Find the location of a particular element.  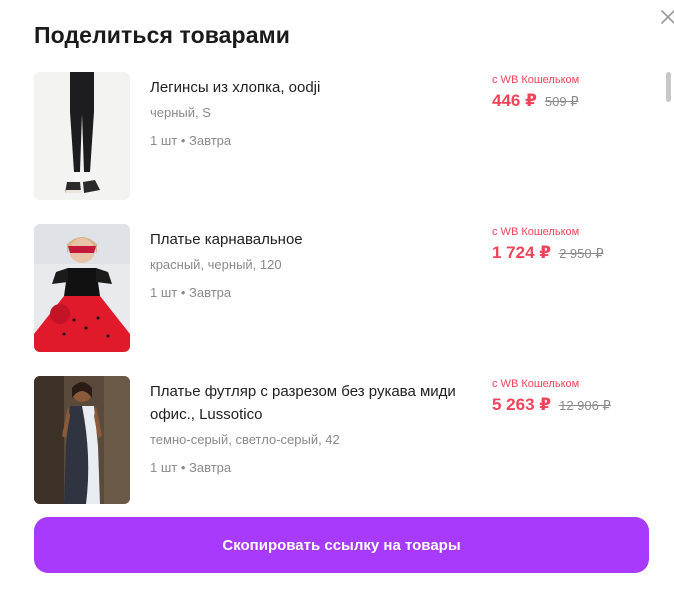

close-button is located at coordinates (666, 17).